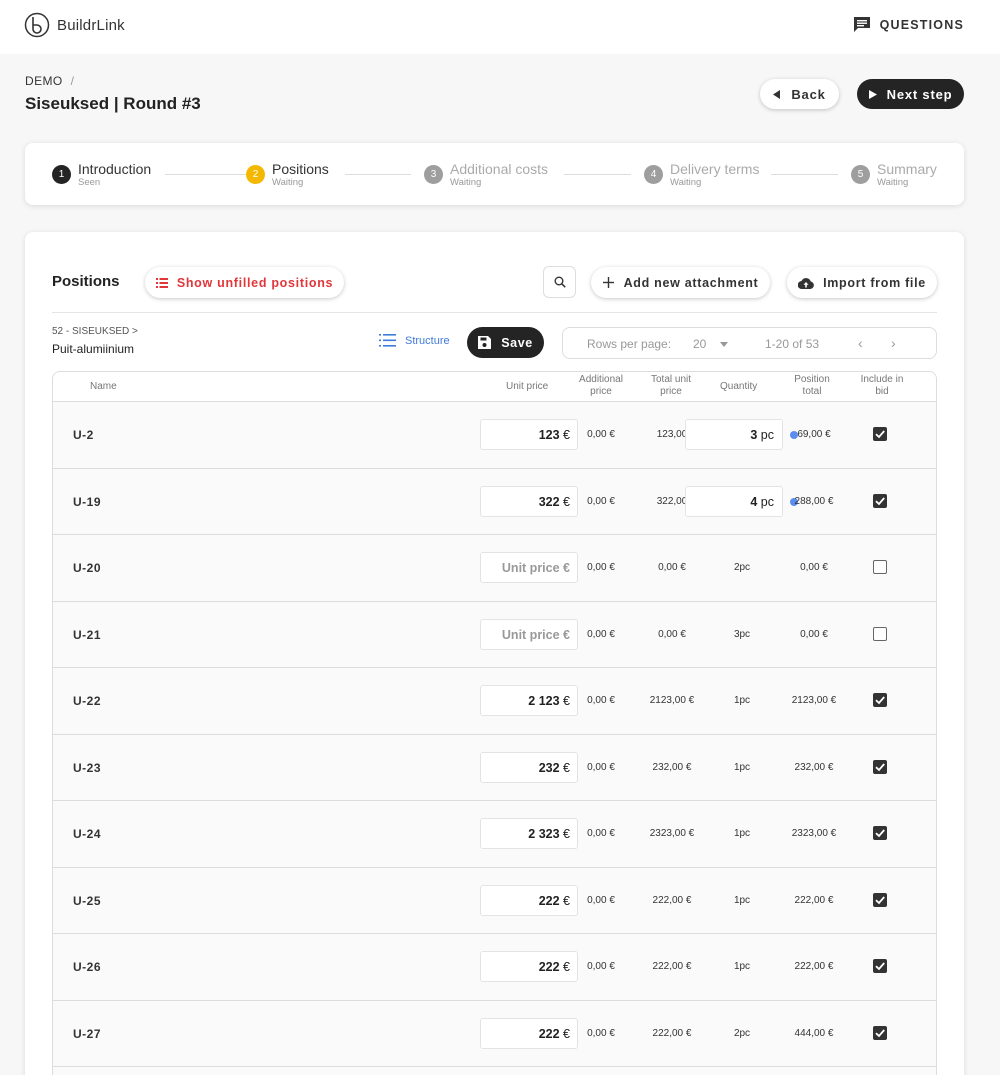 The height and width of the screenshot is (1075, 1000). Describe the element at coordinates (255, 282) in the screenshot. I see `show-unfilled-label: Show unfilled positions` at that location.